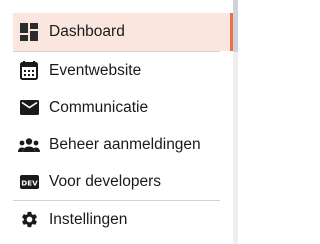 The height and width of the screenshot is (244, 320). I want to click on dashboard-icon, so click(29, 32).